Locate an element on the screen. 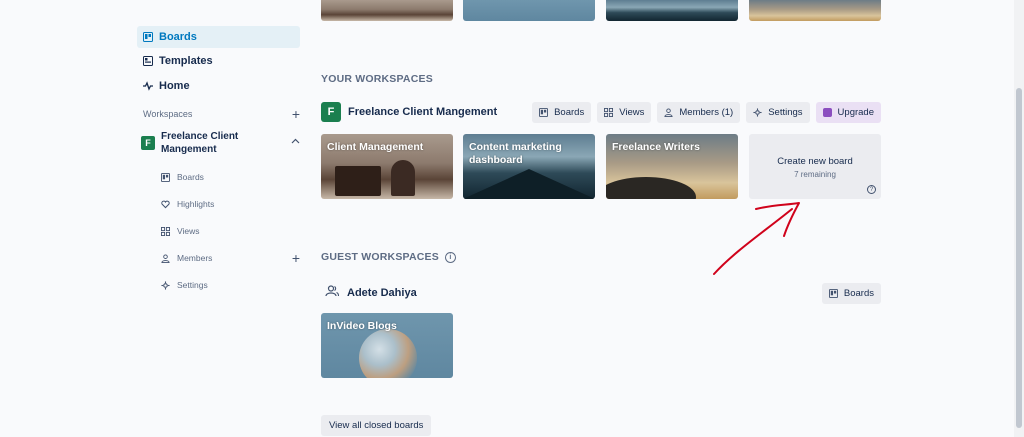 This screenshot has width=1024, height=437. board-tile: Content marketing dashboard is located at coordinates (529, 166).